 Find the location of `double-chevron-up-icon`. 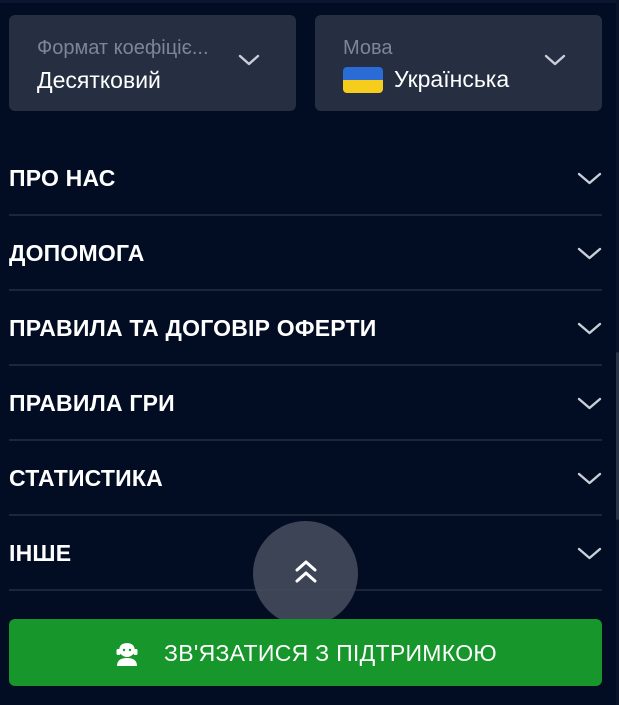

double-chevron-up-icon is located at coordinates (306, 571).